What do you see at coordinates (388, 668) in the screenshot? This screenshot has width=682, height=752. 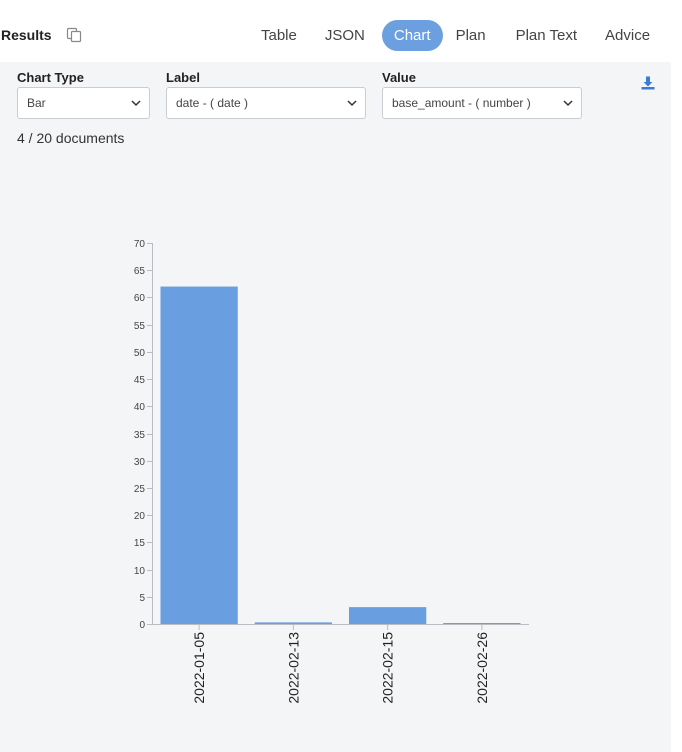 I see `x-tick-label: 2022-02-15` at bounding box center [388, 668].